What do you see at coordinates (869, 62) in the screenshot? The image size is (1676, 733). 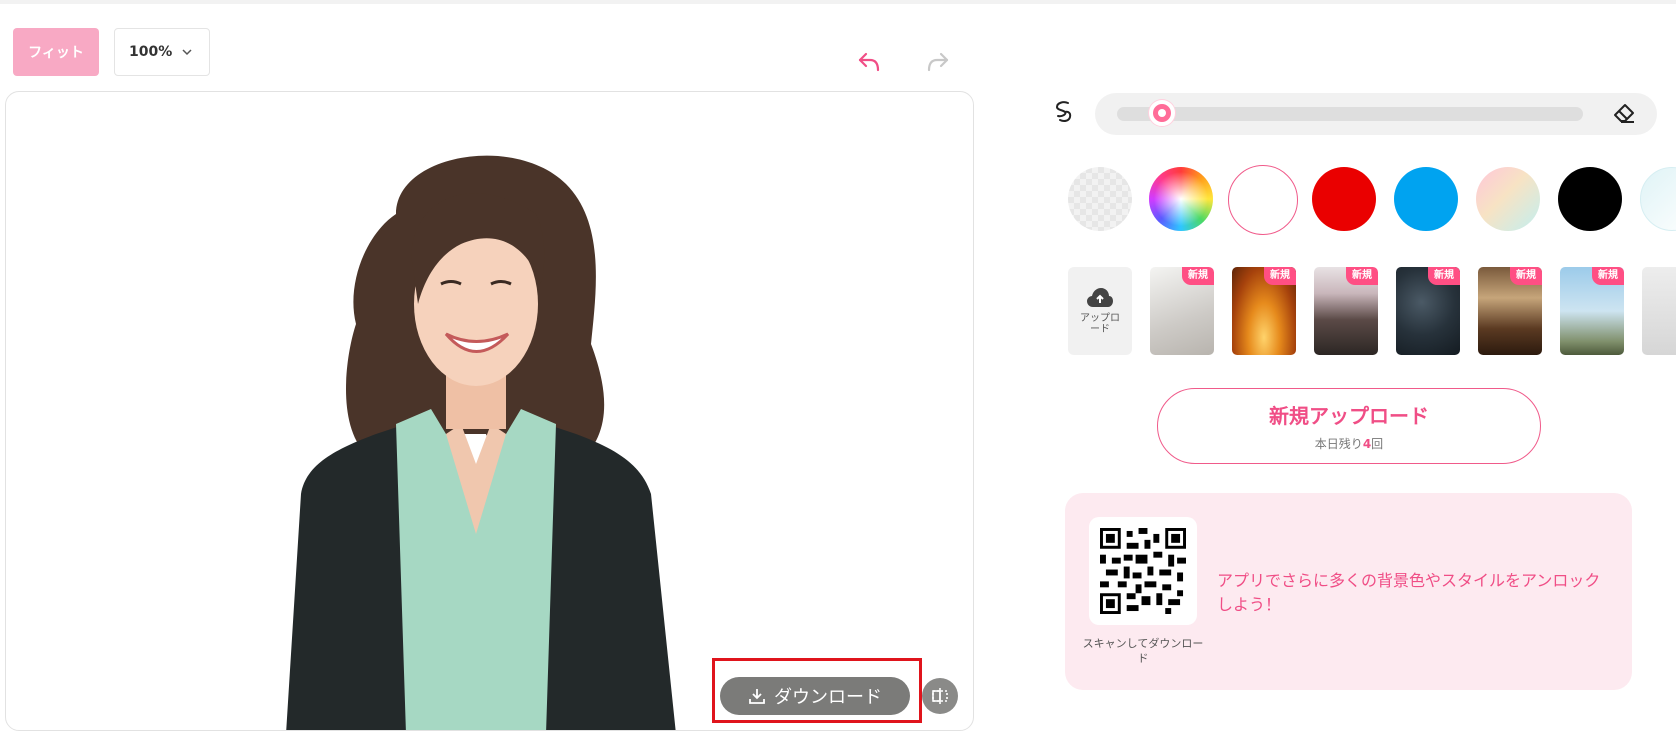 I see `undo-icon` at bounding box center [869, 62].